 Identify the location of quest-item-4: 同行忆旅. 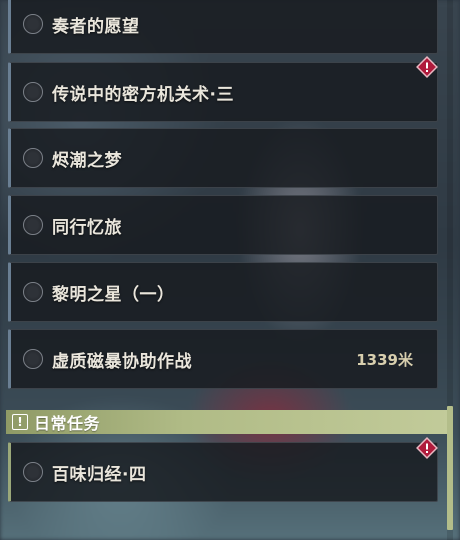
(223, 225).